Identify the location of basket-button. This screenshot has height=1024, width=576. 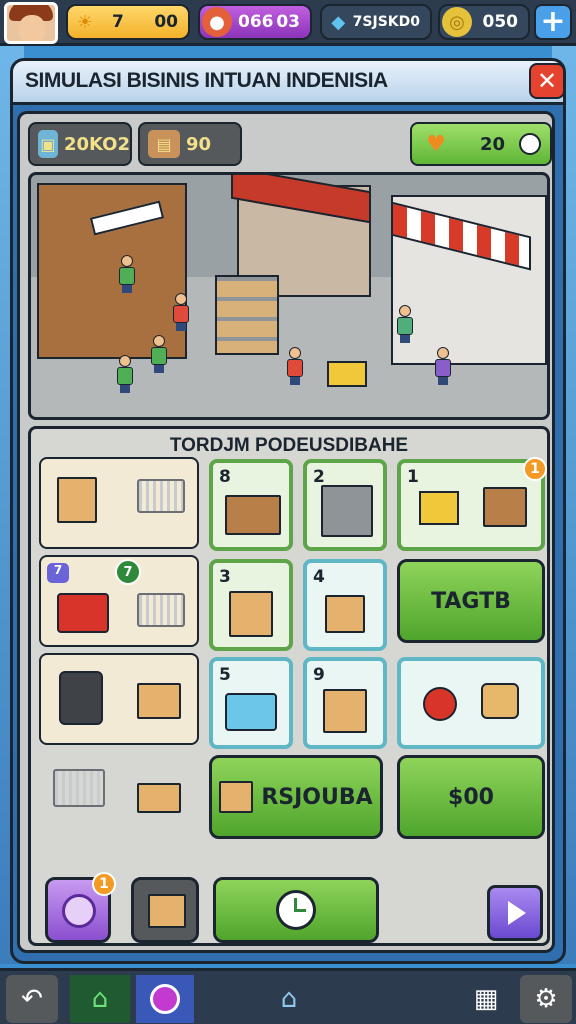
(165, 910).